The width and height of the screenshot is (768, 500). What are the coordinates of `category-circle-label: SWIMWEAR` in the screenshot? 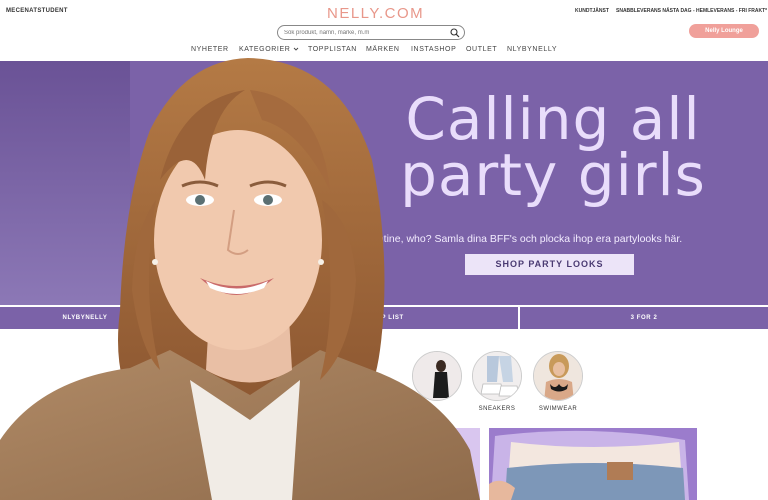 It's located at (558, 409).